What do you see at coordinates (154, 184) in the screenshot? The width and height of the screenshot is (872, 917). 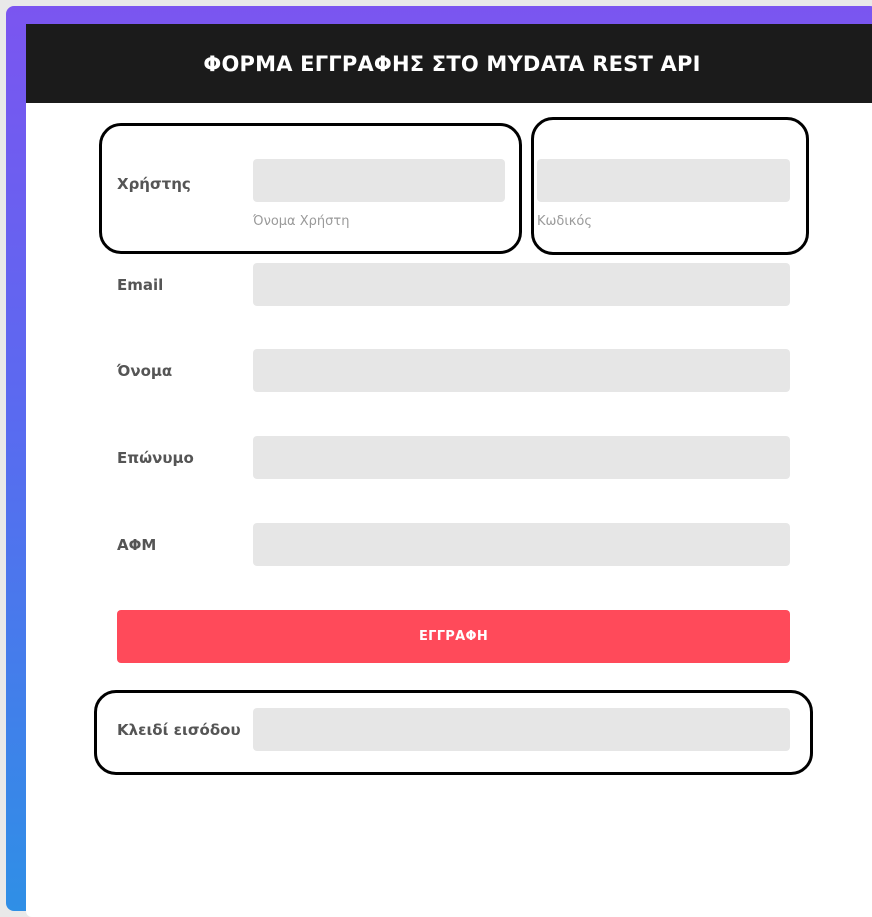 I see `username-label: Χρήστης` at bounding box center [154, 184].